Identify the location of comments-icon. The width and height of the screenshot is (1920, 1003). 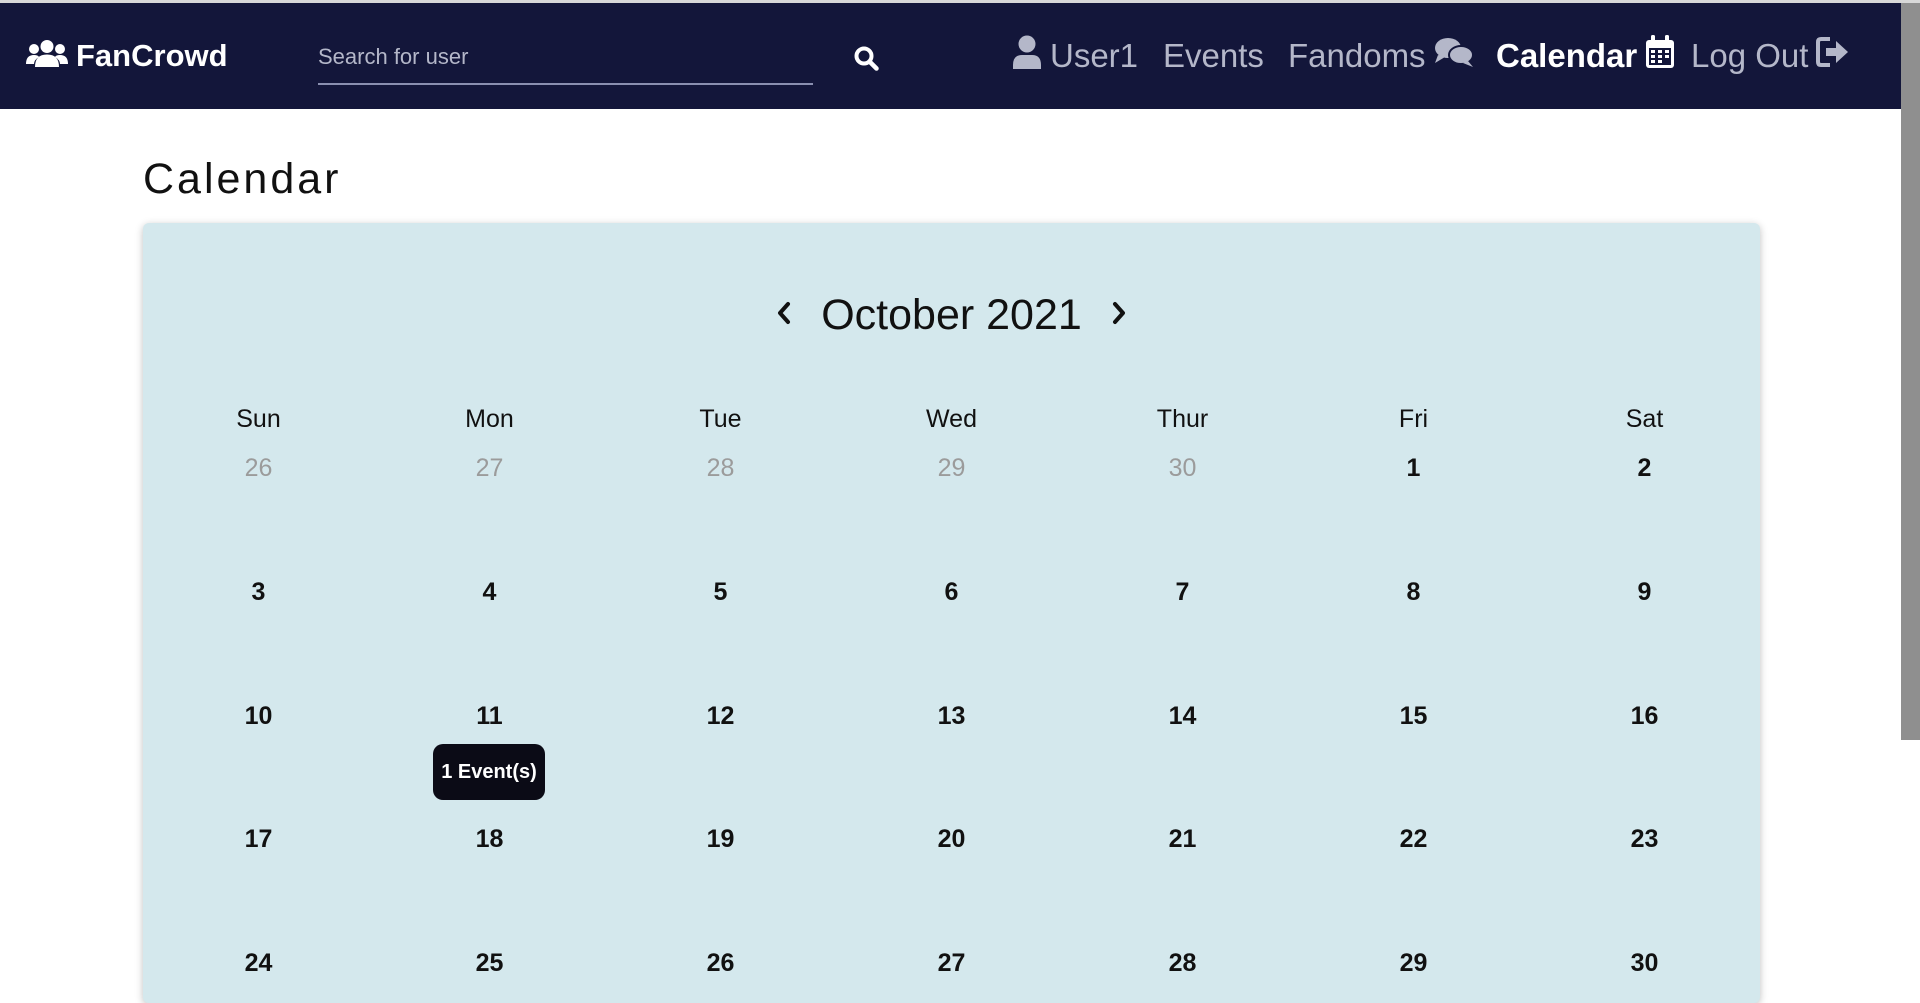
(1454, 56).